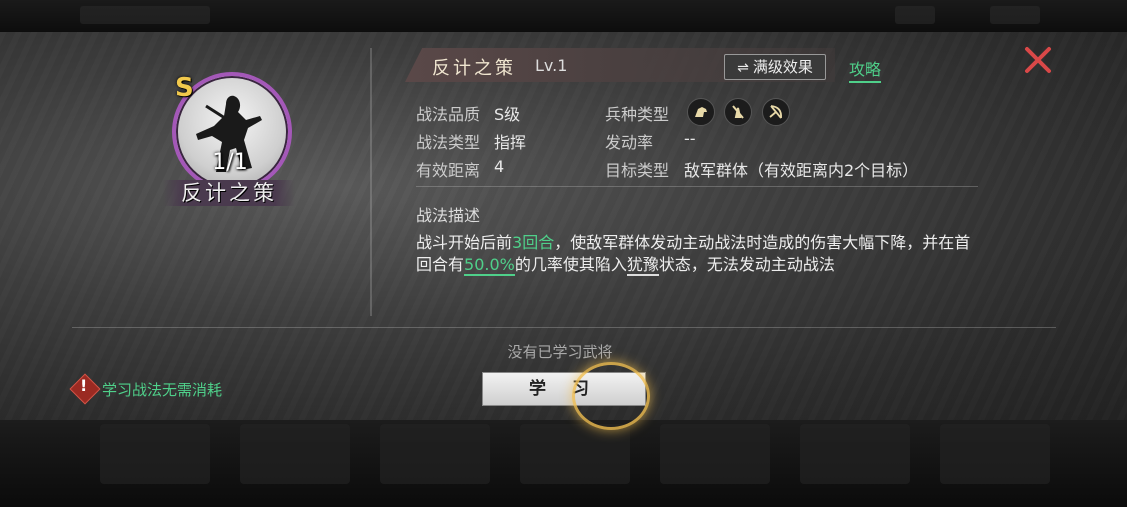  Describe the element at coordinates (782, 67) in the screenshot. I see `max-effect-label: 满级效果` at that location.